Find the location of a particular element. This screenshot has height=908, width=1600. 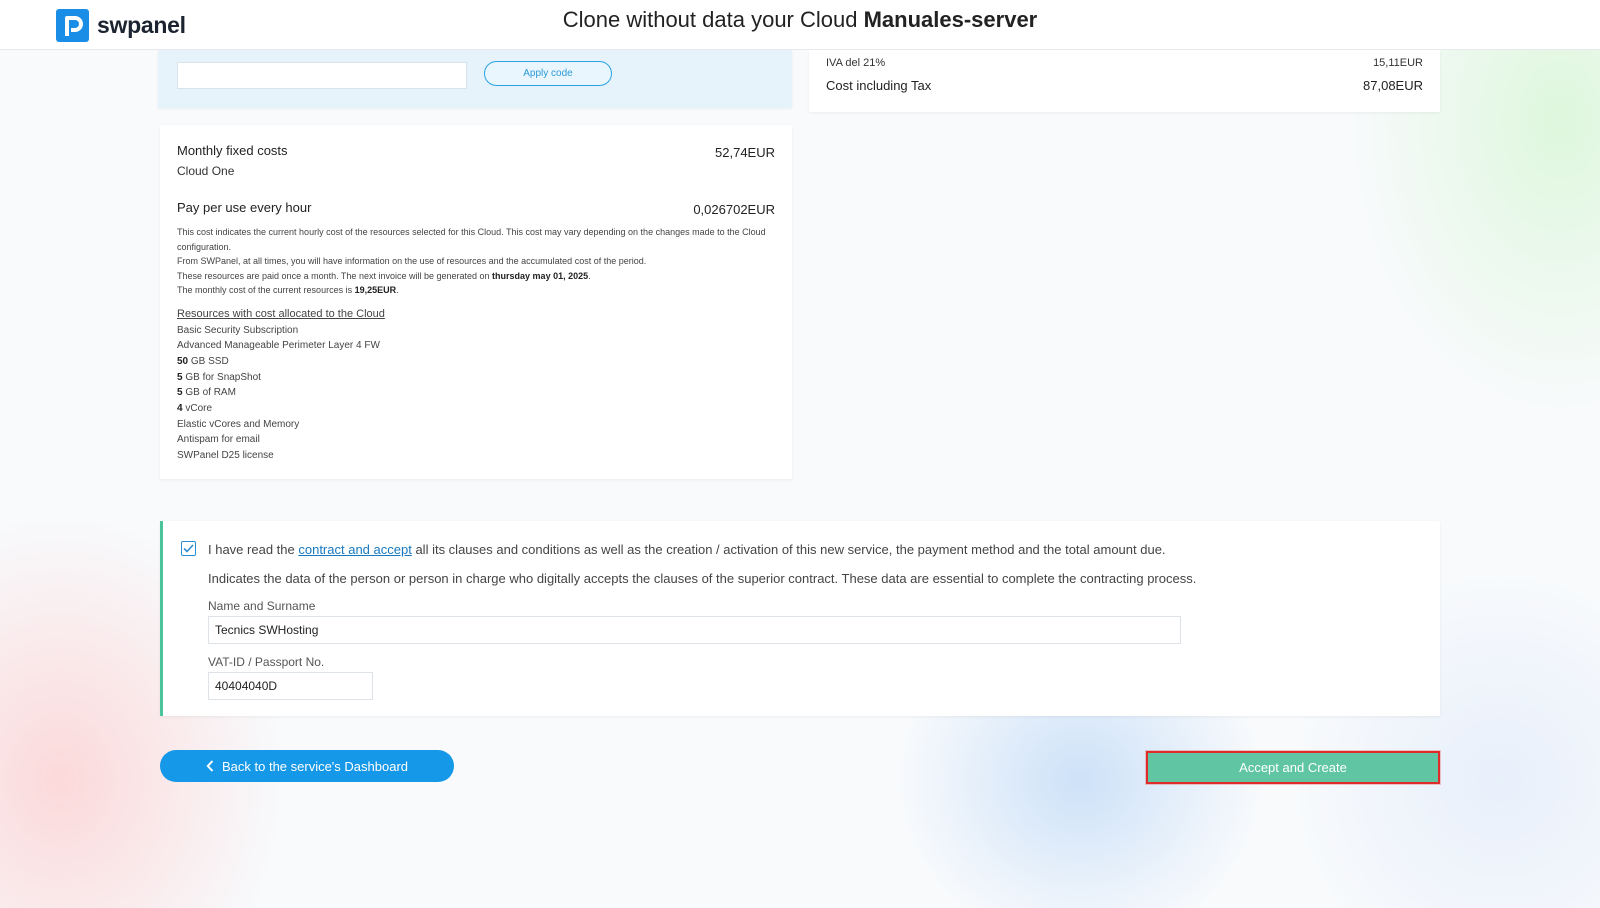

iva-value: 15,11EUR is located at coordinates (1398, 63).